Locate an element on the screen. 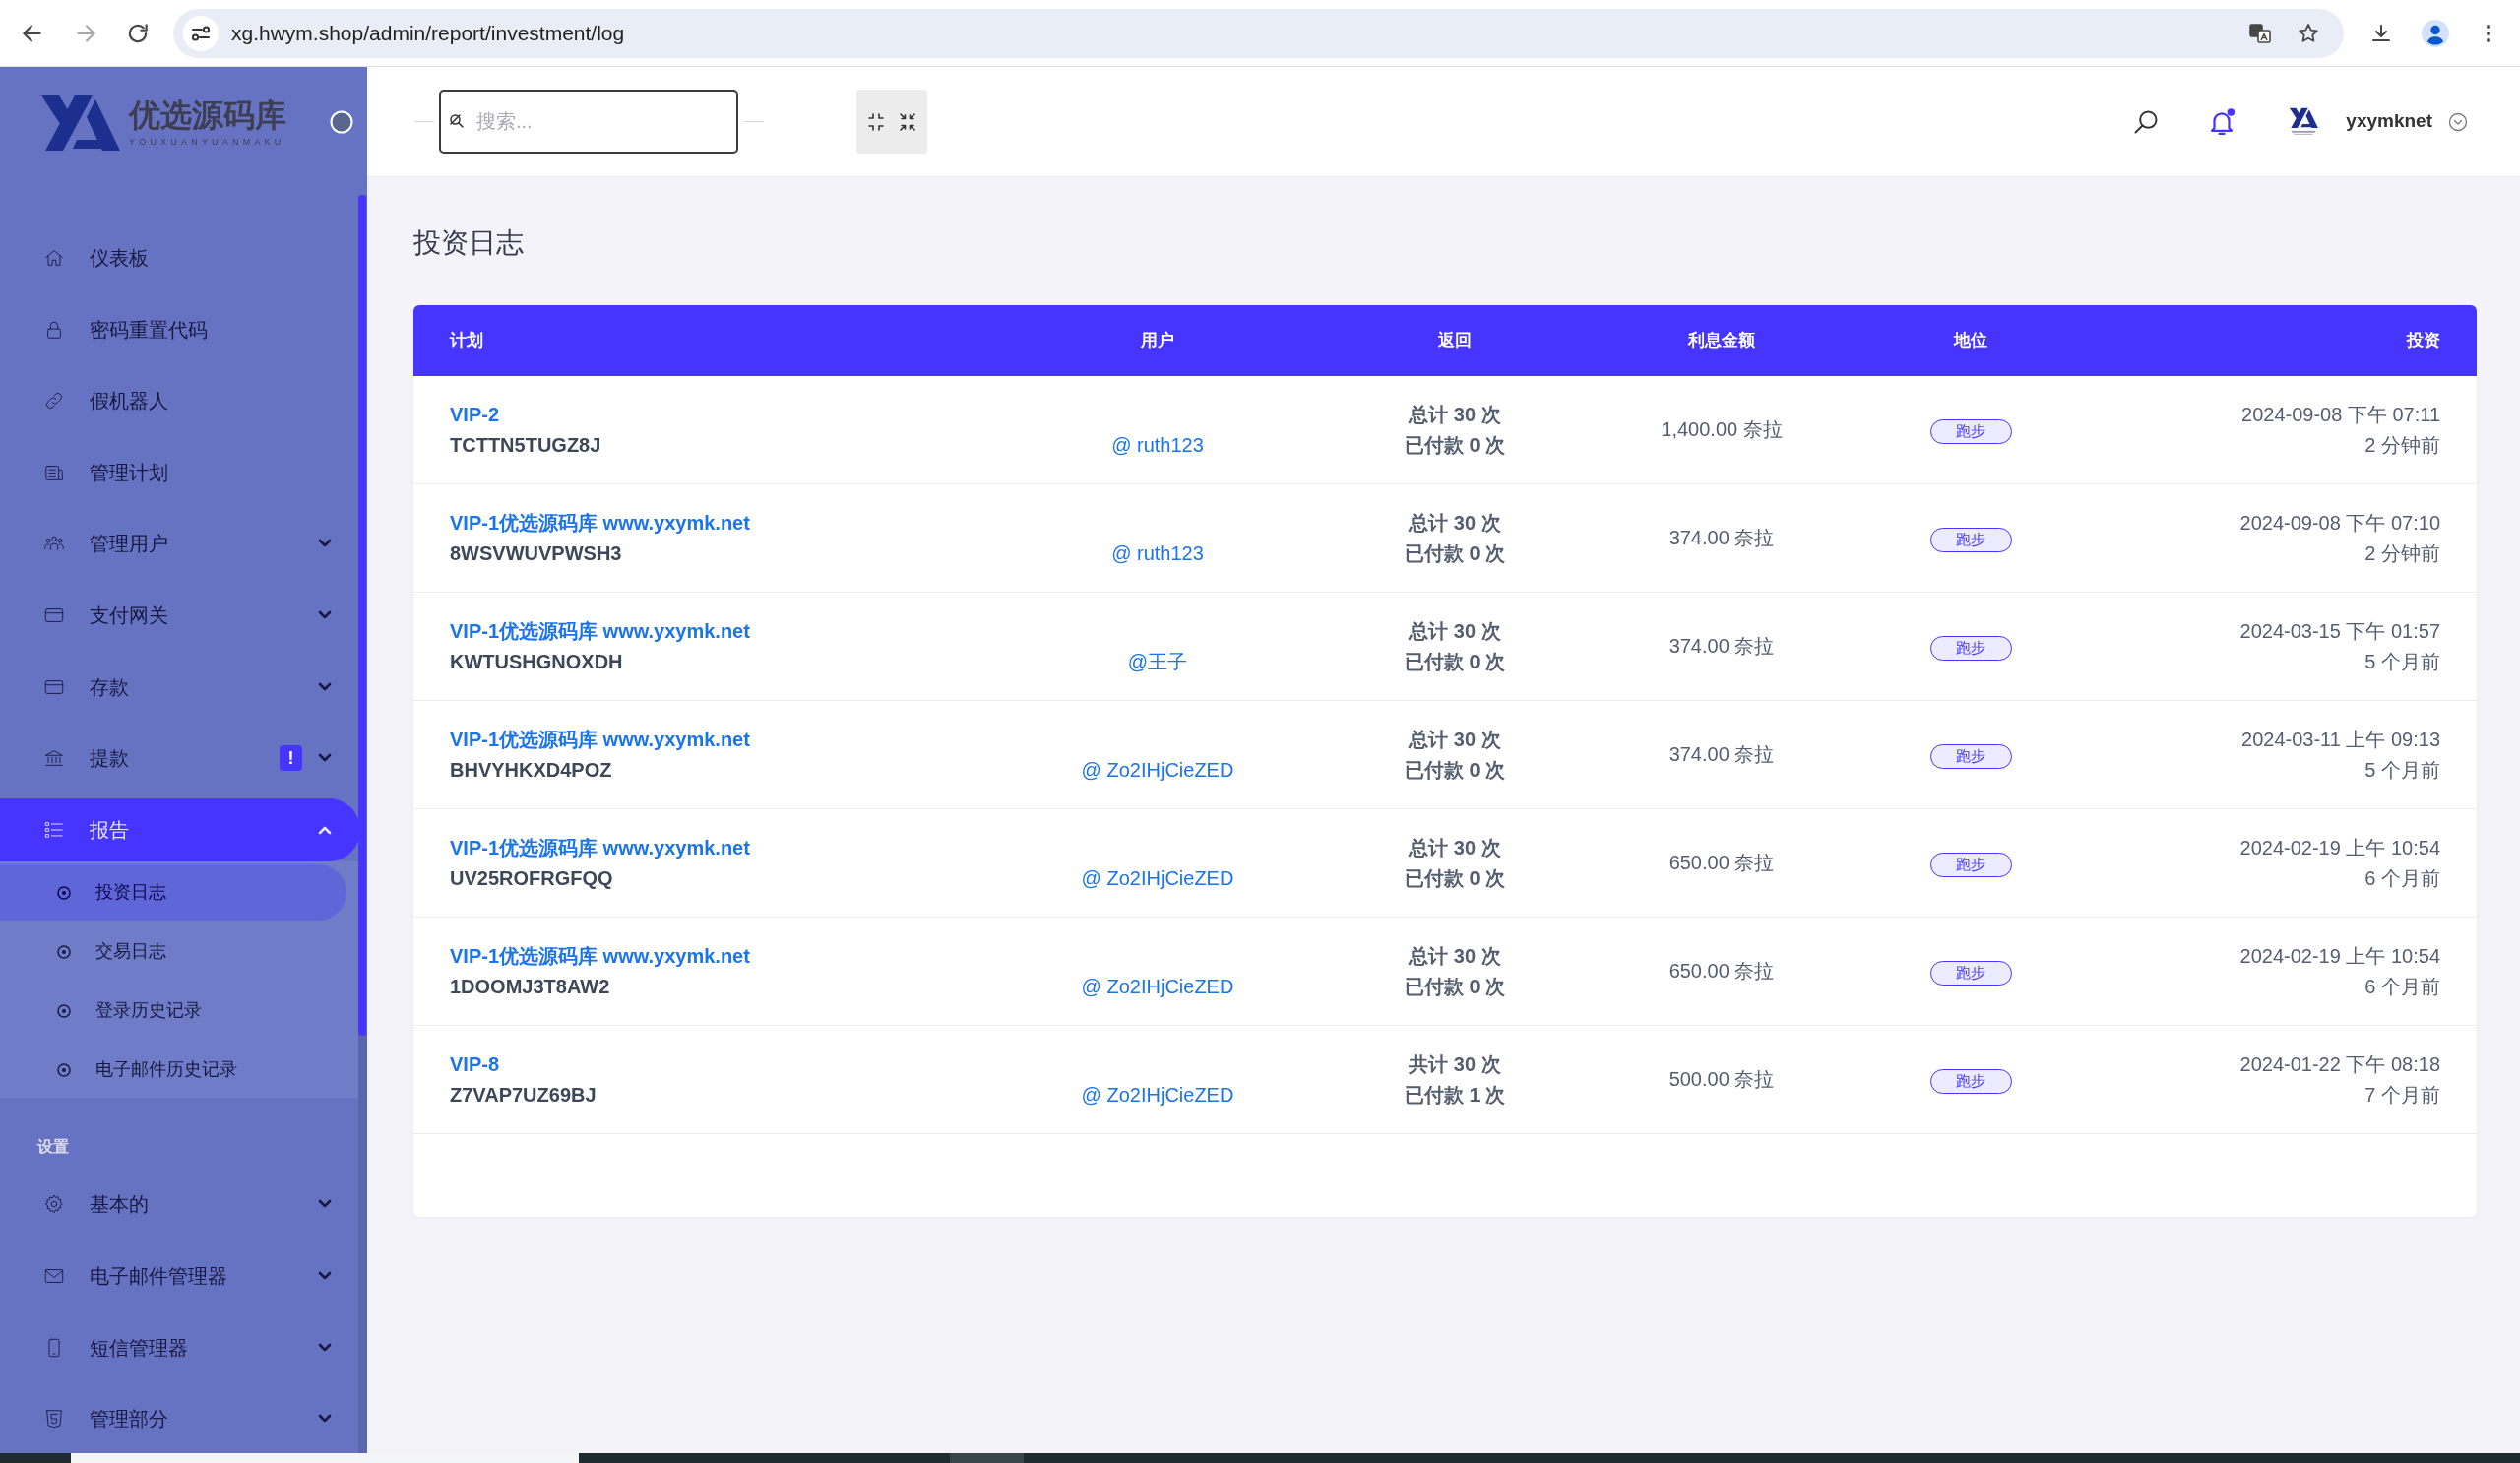 Image resolution: width=2520 pixels, height=1463 pixels. menu-label: 仪表板 is located at coordinates (119, 259).